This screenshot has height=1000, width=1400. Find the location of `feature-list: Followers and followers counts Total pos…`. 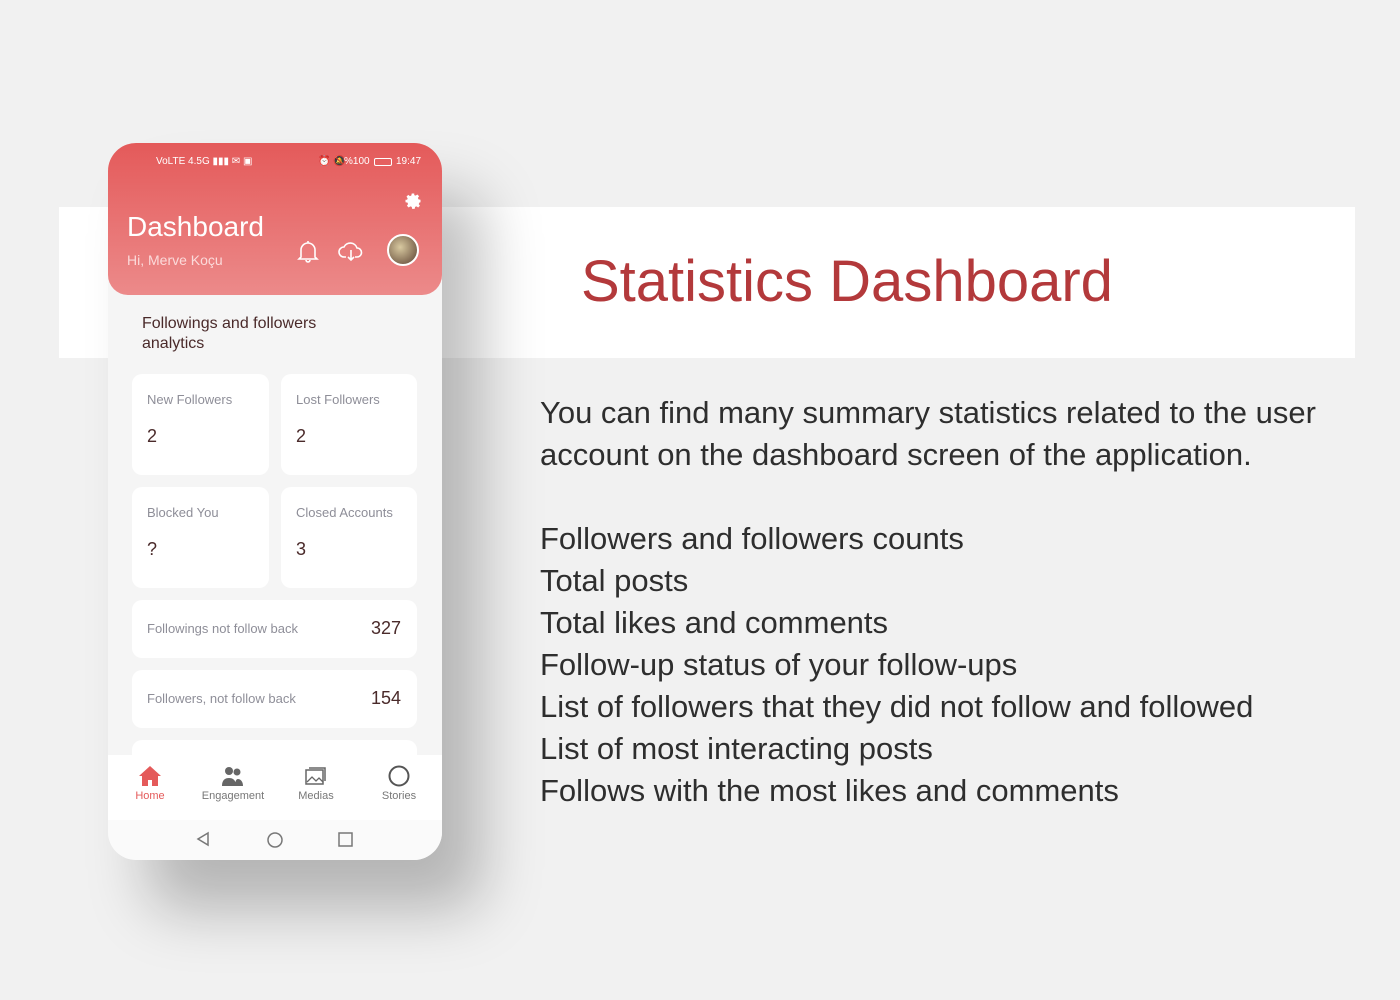

feature-list: Followers and followers counts Total pos… is located at coordinates (896, 665).